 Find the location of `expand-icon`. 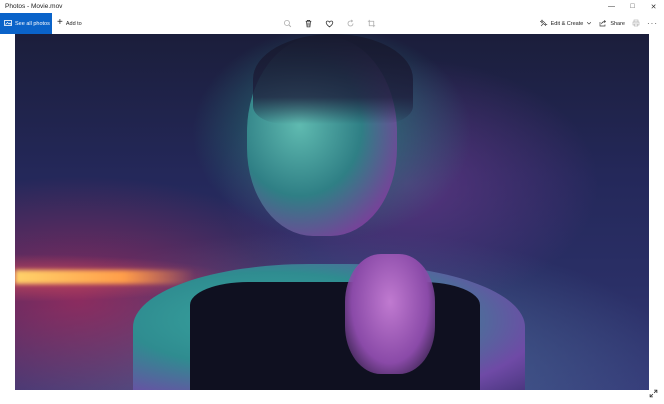

expand-icon is located at coordinates (653, 394).